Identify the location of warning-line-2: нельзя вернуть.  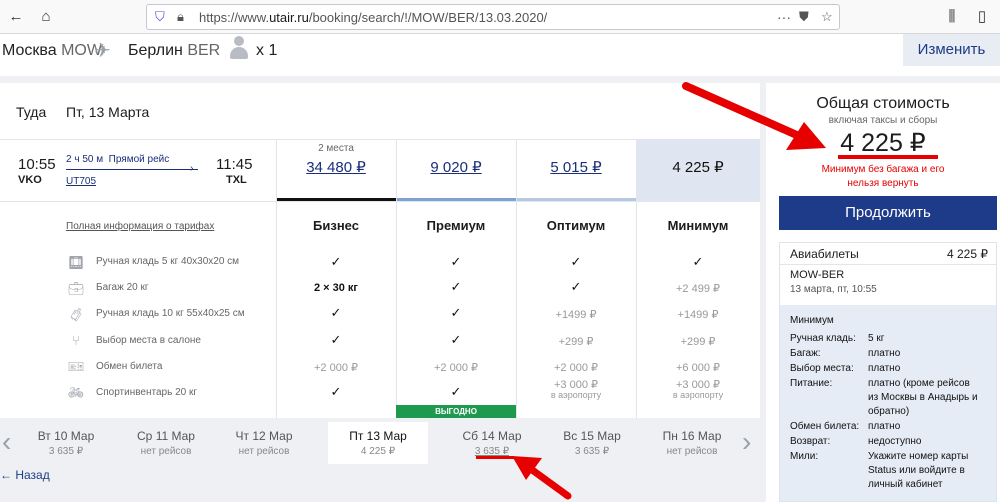
(883, 183).